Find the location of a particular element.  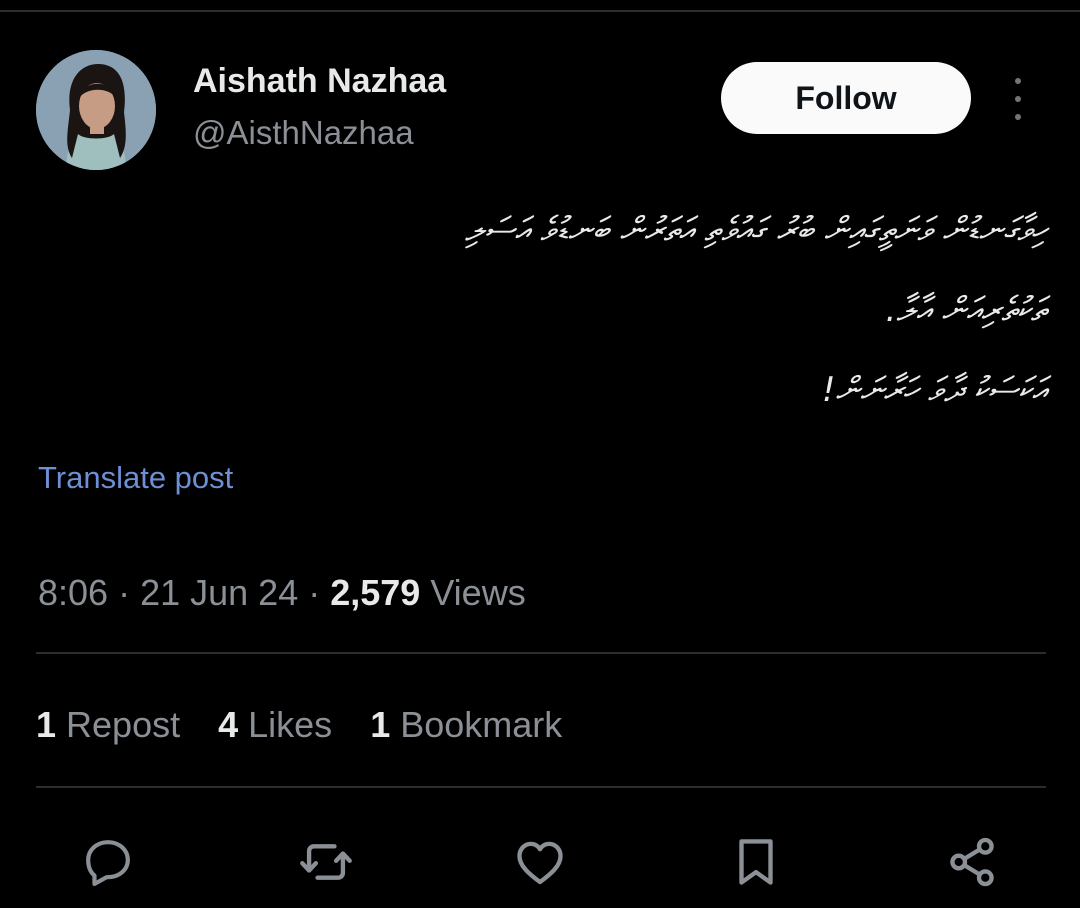

avatar is located at coordinates (96, 110).